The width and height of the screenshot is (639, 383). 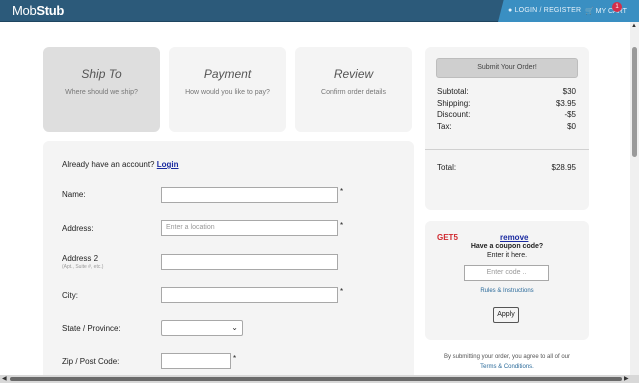 What do you see at coordinates (611, 11) in the screenshot?
I see `my-cart-label: MY CART` at bounding box center [611, 11].